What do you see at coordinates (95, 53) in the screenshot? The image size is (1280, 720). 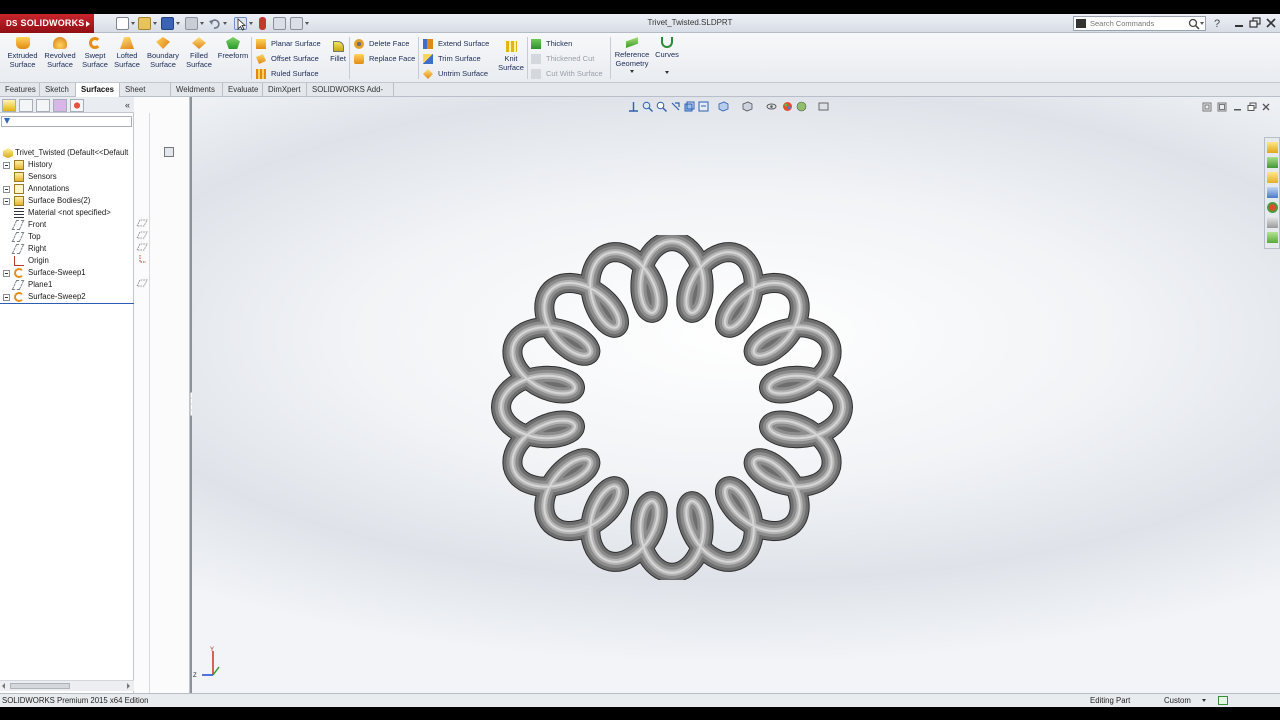 I see `swept-surface-button: Swept Surface` at bounding box center [95, 53].